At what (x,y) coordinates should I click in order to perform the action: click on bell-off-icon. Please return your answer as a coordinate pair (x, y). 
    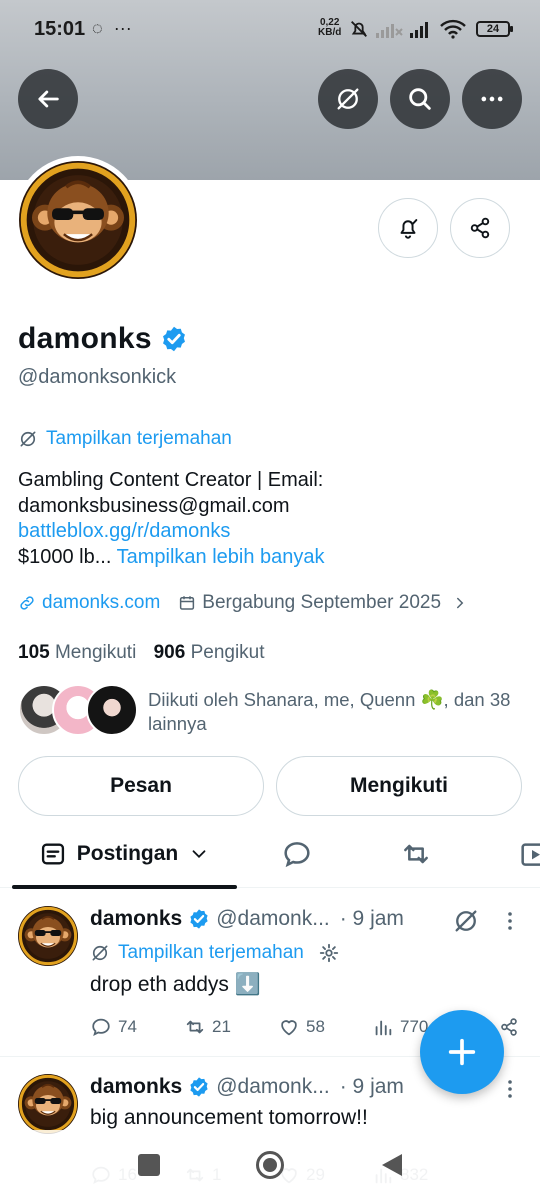
    Looking at the image, I should click on (359, 29).